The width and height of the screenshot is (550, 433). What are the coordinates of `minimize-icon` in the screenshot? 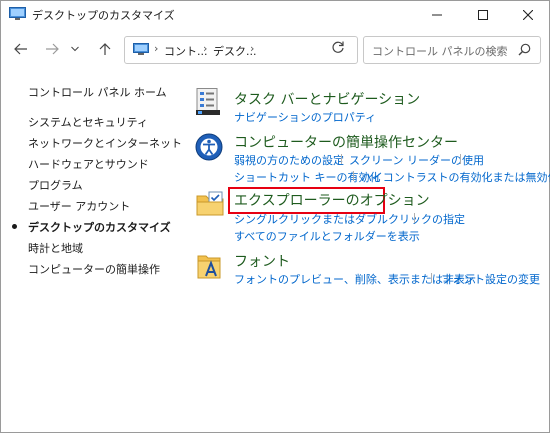 It's located at (436, 15).